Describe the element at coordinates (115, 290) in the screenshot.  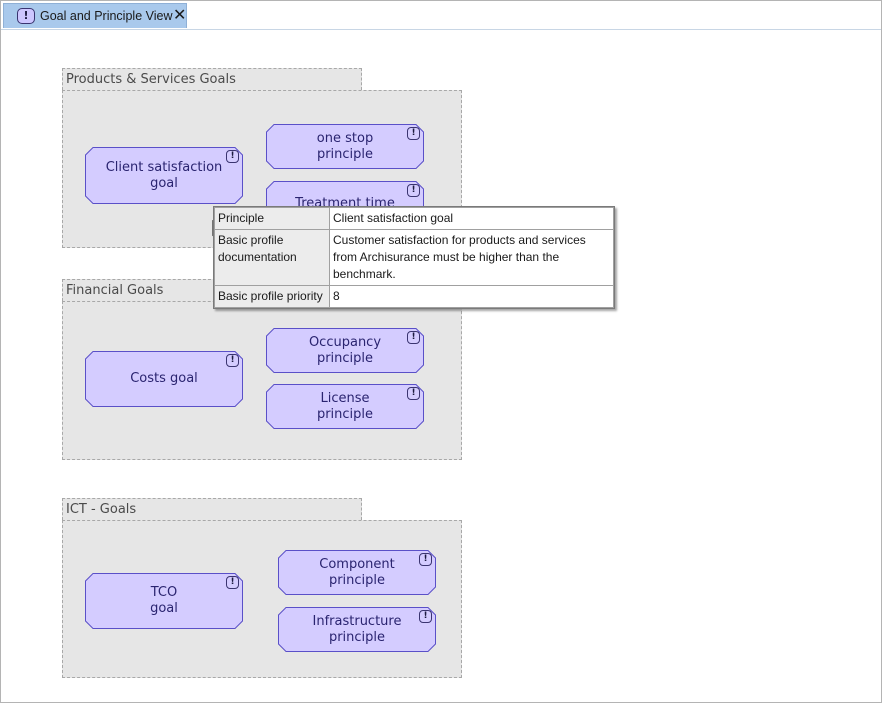
I see `group-title: Financial Goals` at that location.